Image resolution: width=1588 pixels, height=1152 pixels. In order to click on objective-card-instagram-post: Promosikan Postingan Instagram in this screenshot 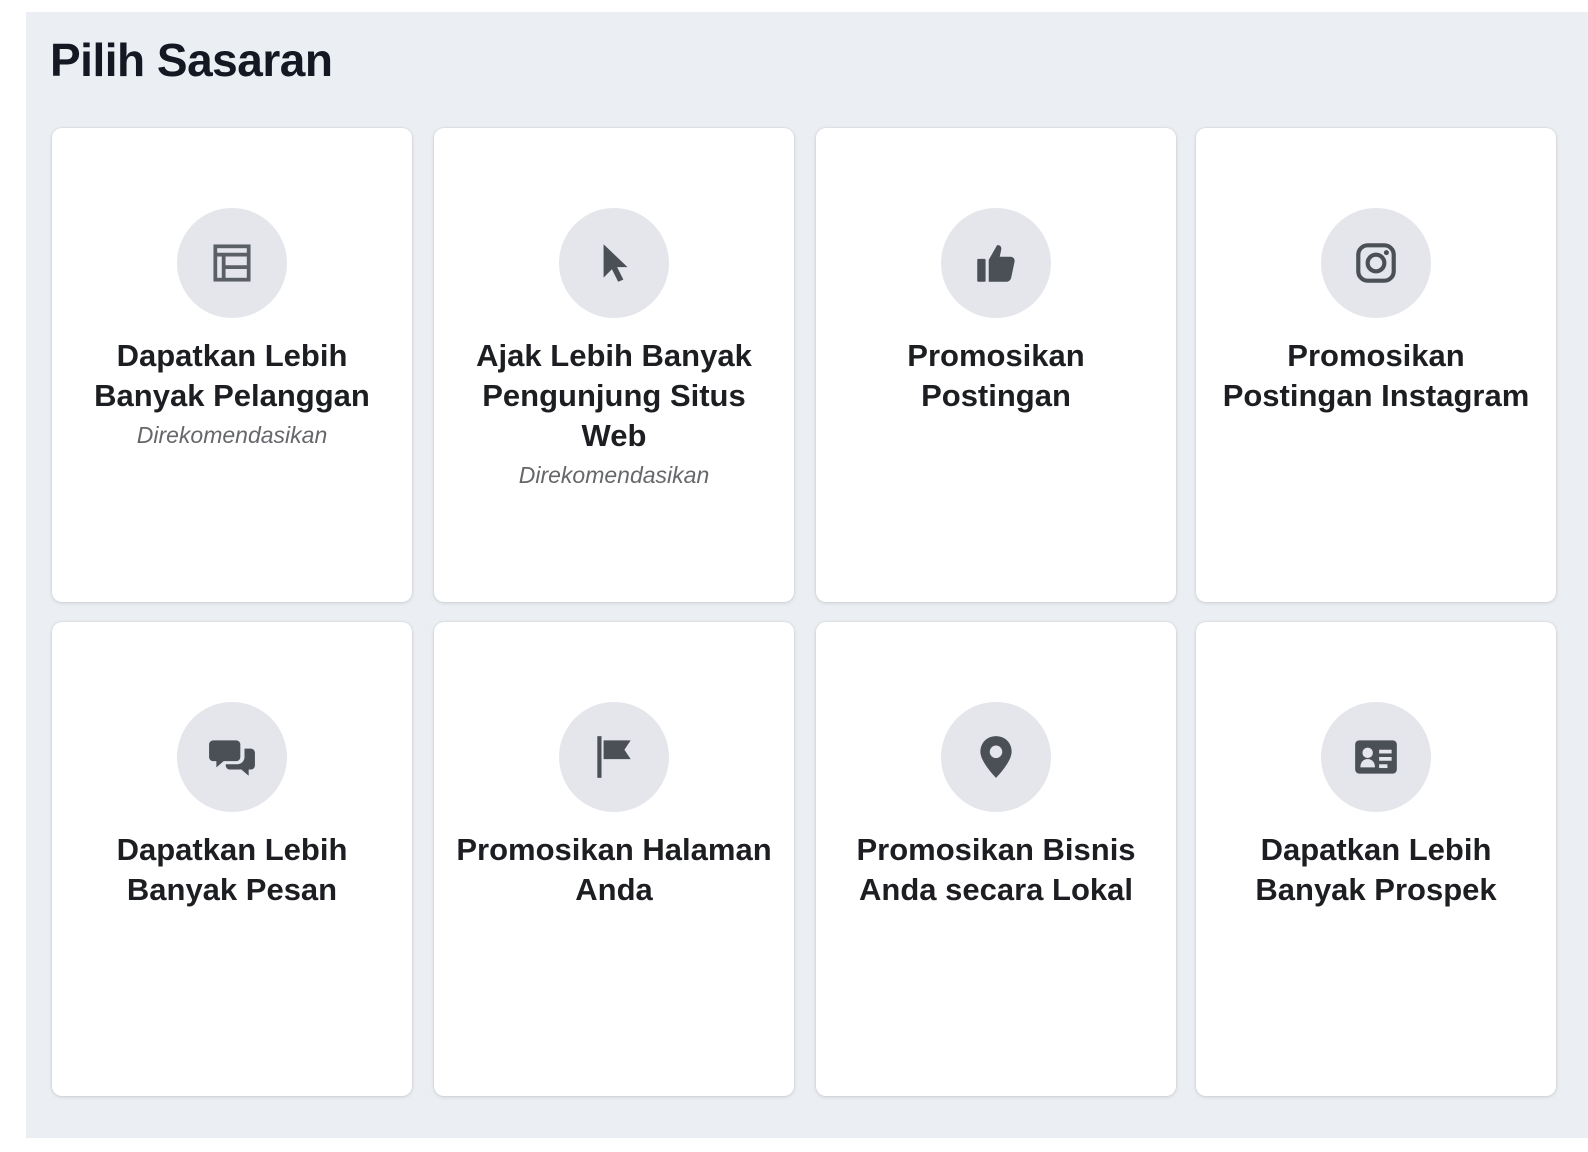, I will do `click(1376, 365)`.